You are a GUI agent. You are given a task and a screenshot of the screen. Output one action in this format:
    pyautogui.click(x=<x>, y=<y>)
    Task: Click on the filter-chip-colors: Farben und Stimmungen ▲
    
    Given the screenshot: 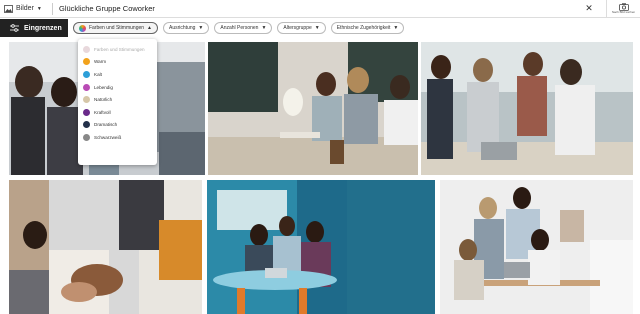 What is the action you would take?
    pyautogui.click(x=115, y=28)
    